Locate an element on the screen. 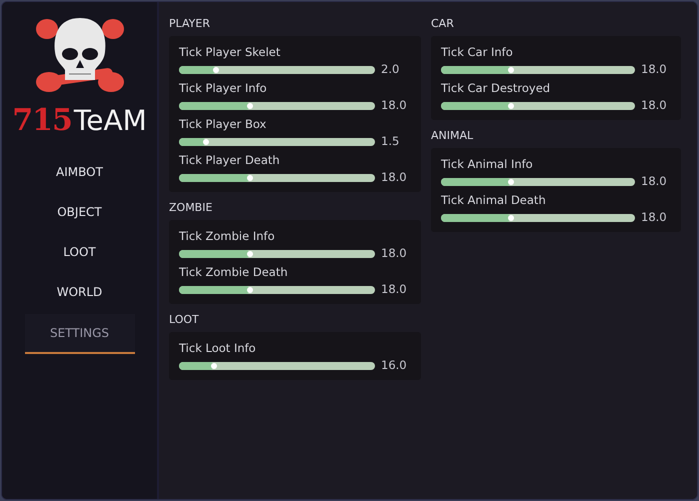 This screenshot has width=699, height=501. slider-value: 1.5 is located at coordinates (390, 141).